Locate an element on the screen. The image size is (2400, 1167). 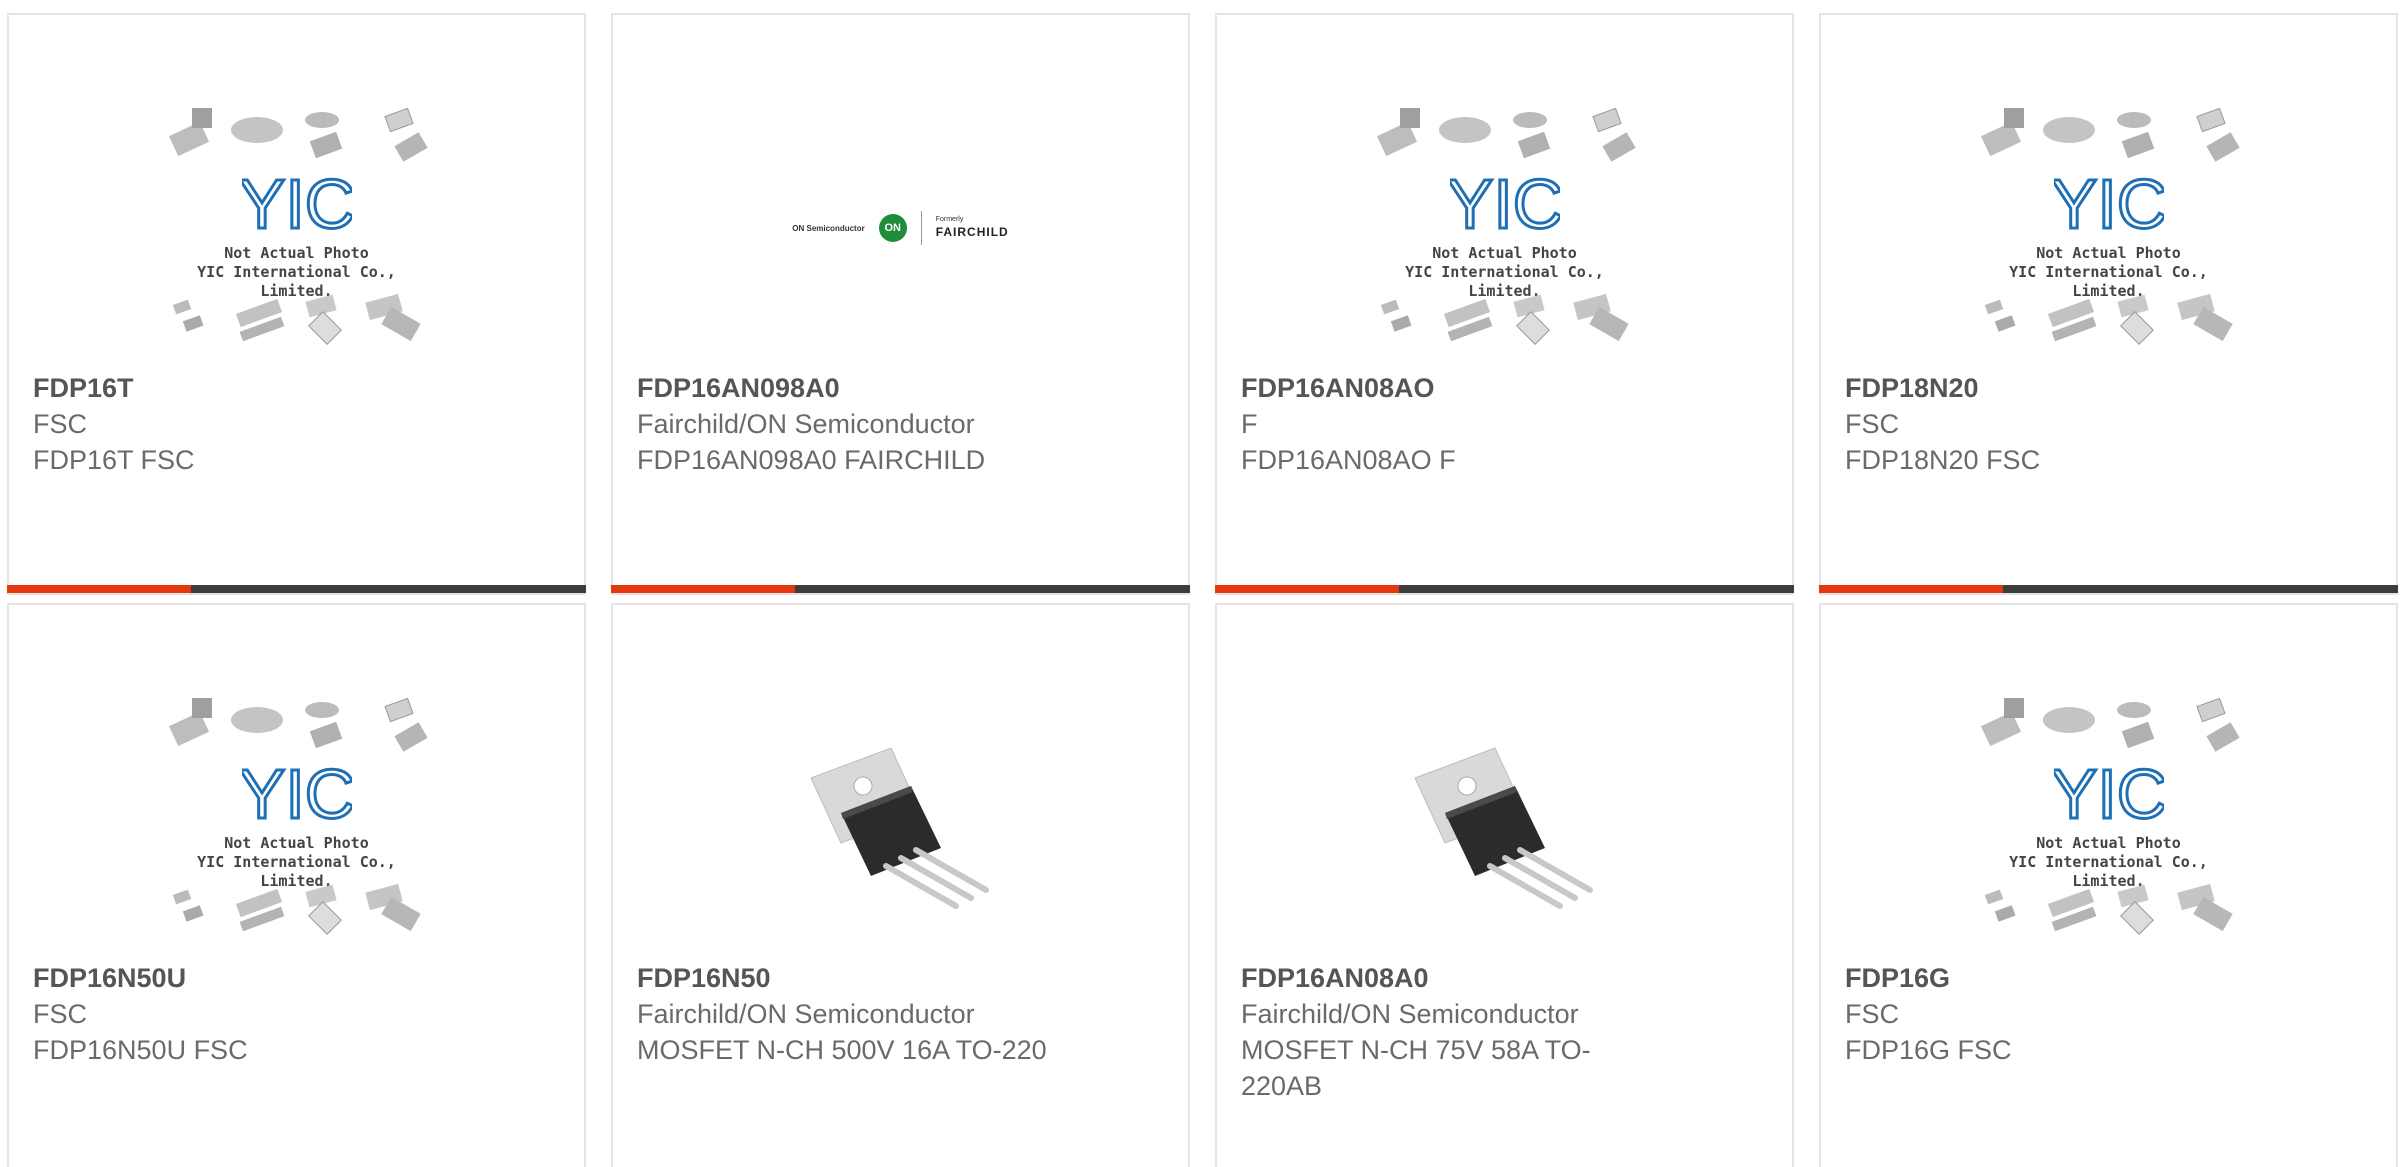
product-info: FDP16T FSC FDP16T FSC is located at coordinates (296, 424).